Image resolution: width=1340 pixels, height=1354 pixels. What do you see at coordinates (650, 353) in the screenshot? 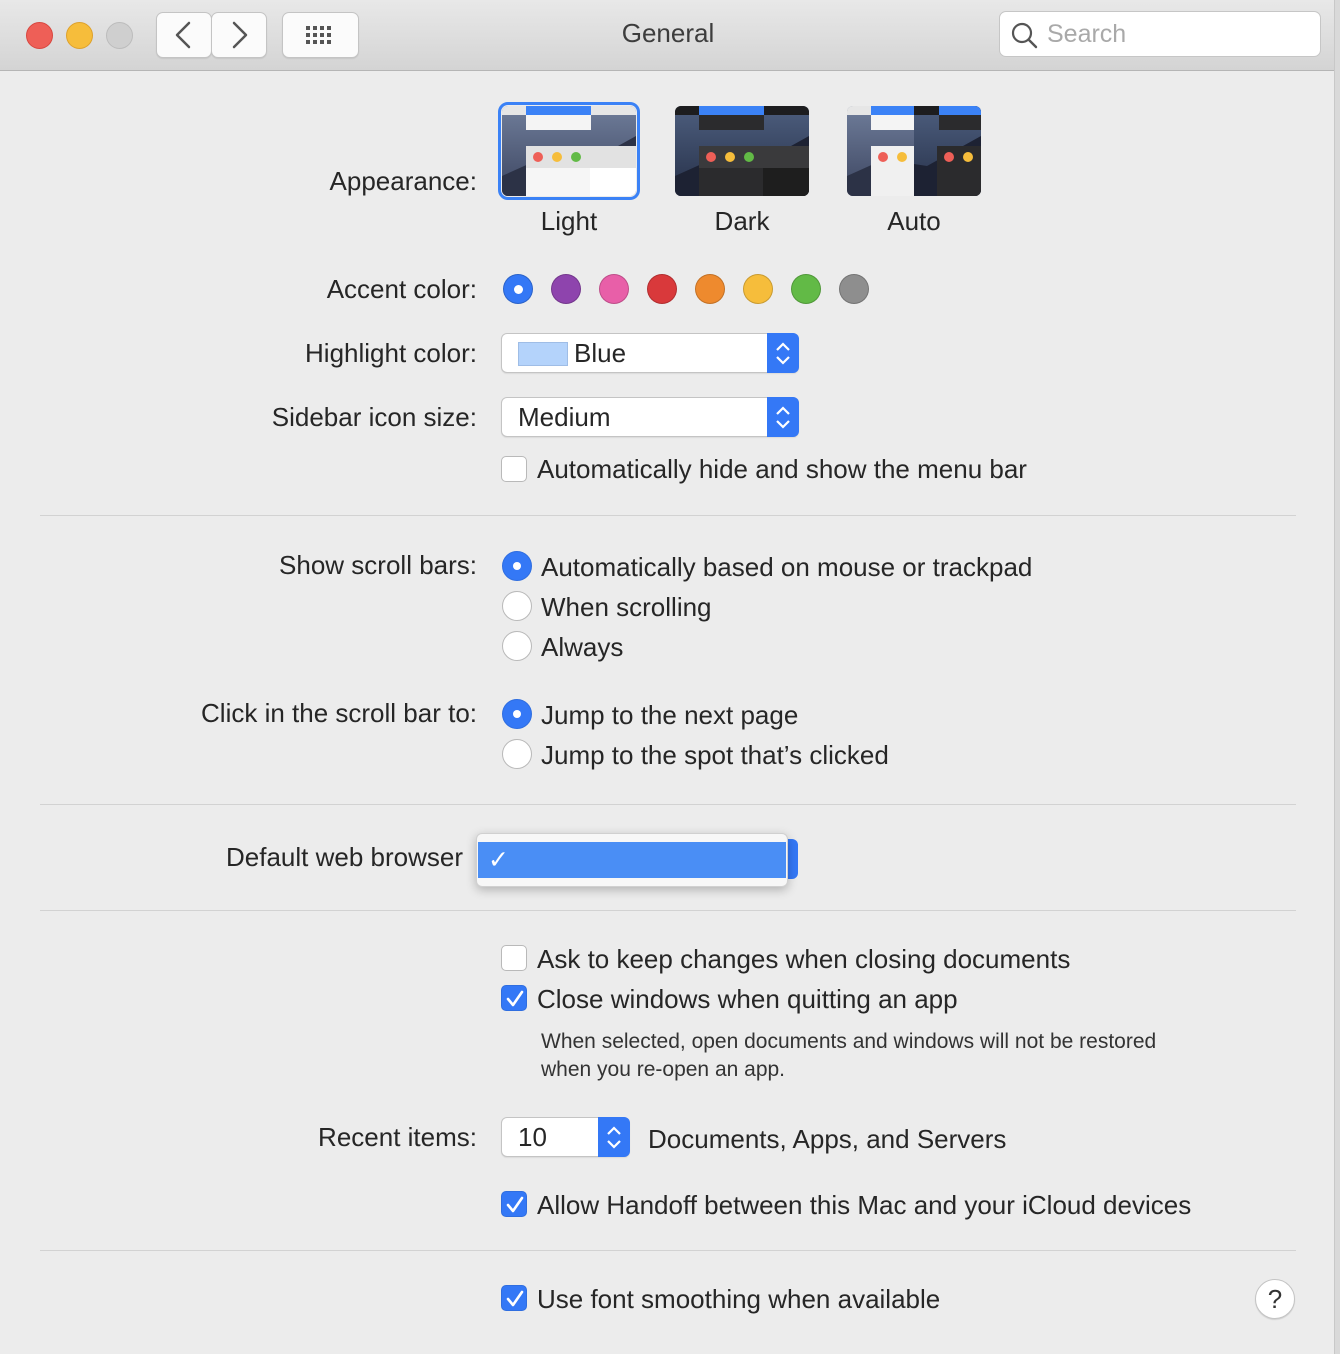
I see `highlight-color-popup: Blue` at bounding box center [650, 353].